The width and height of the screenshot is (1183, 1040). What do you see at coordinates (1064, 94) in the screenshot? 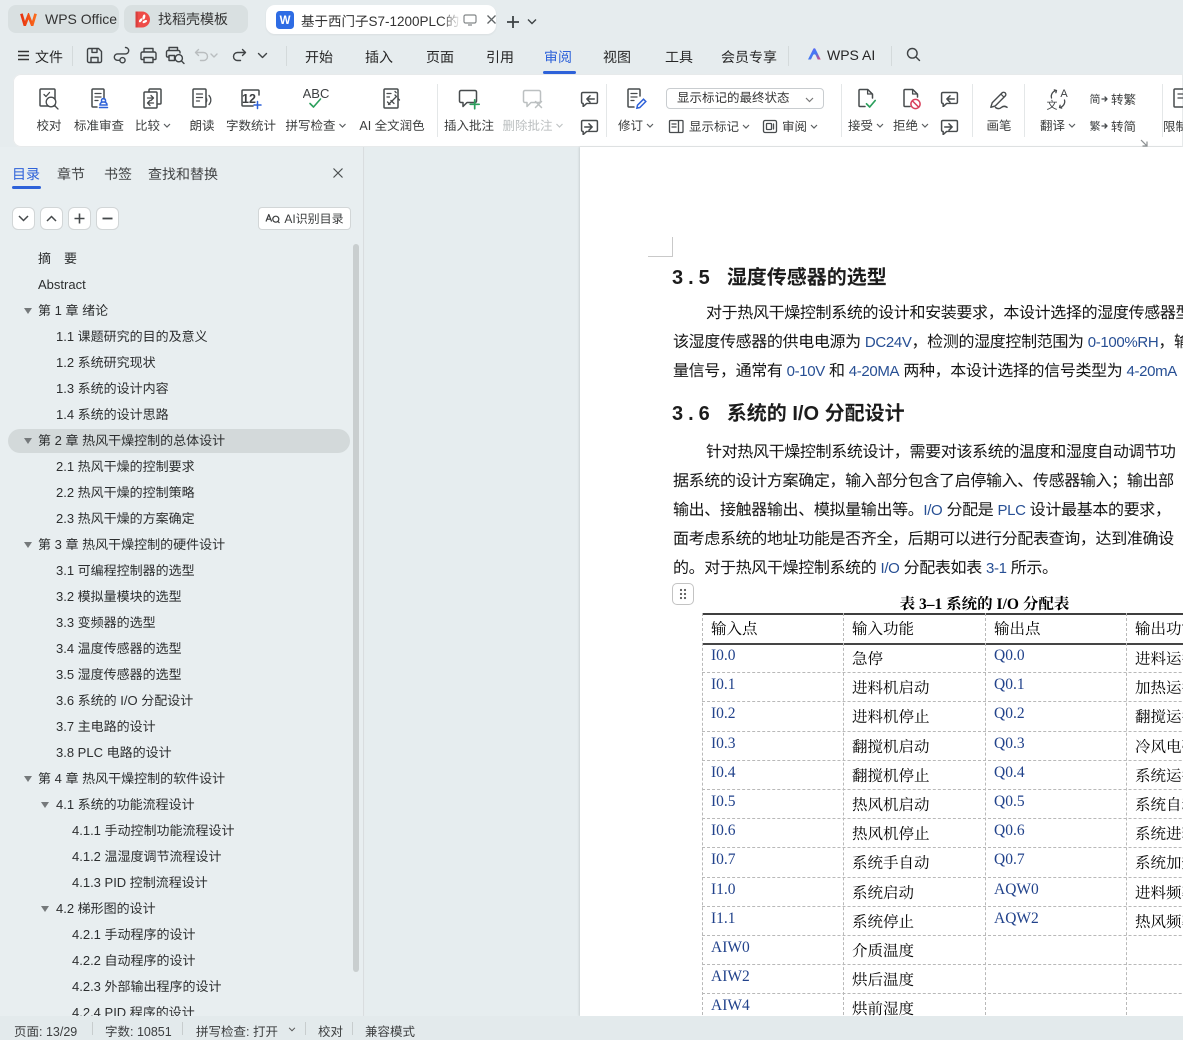
I see `svg-text: A` at bounding box center [1064, 94].